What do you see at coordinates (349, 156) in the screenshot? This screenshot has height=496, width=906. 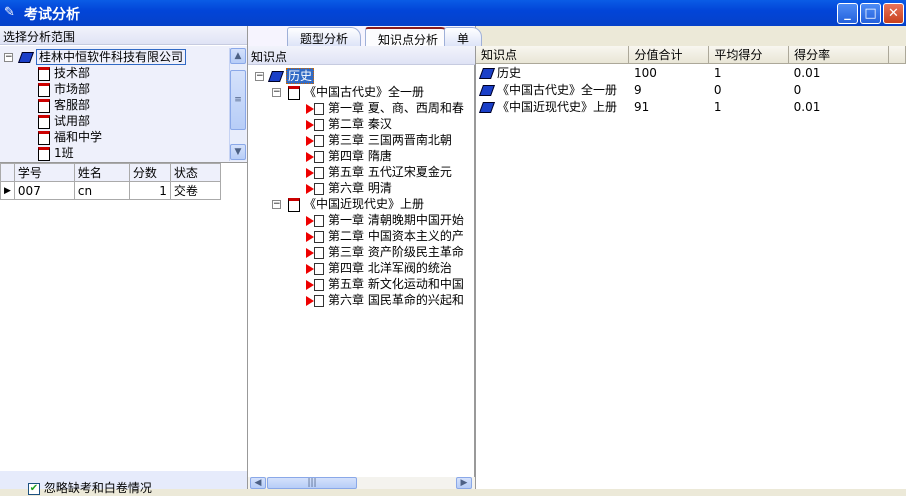 I see `tree-node-chapter: 第四章 隋唐` at bounding box center [349, 156].